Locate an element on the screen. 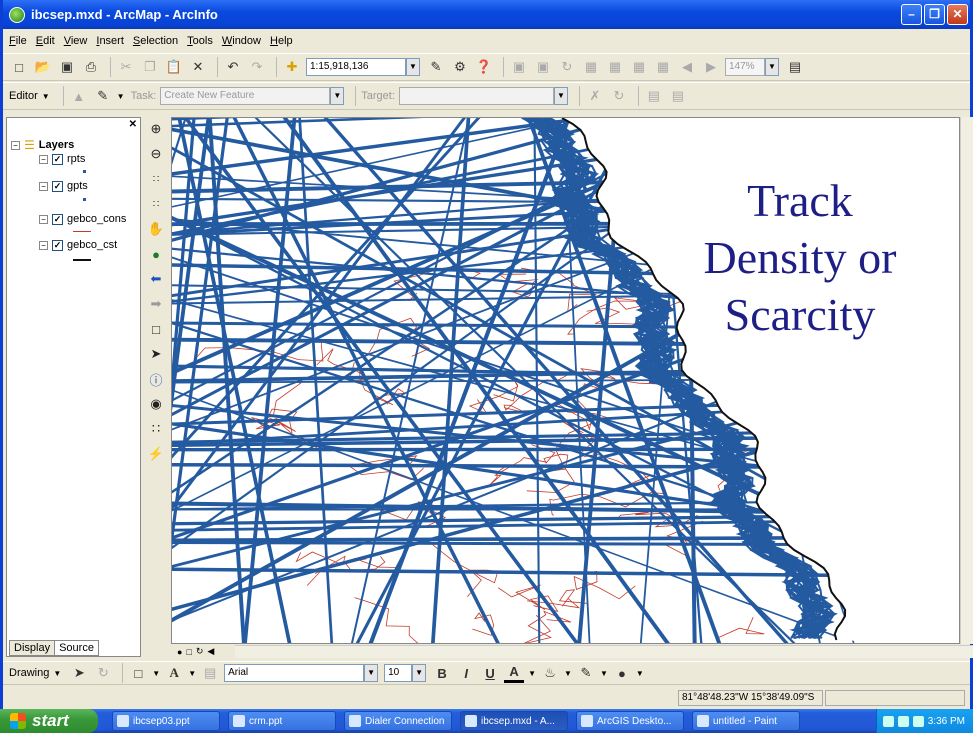 Image resolution: width=973 pixels, height=733 pixels. marker-color-icon: ● is located at coordinates (622, 673).